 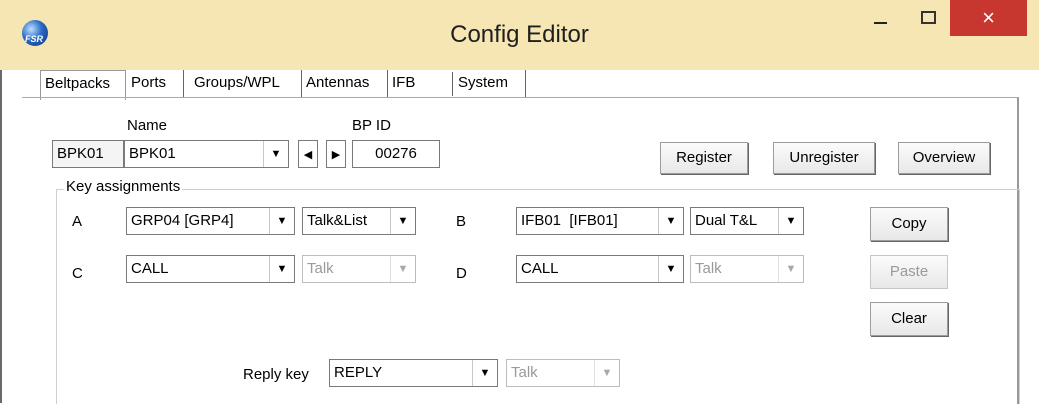 What do you see at coordinates (358, 372) in the screenshot?
I see `reply-key-value: REPLY` at bounding box center [358, 372].